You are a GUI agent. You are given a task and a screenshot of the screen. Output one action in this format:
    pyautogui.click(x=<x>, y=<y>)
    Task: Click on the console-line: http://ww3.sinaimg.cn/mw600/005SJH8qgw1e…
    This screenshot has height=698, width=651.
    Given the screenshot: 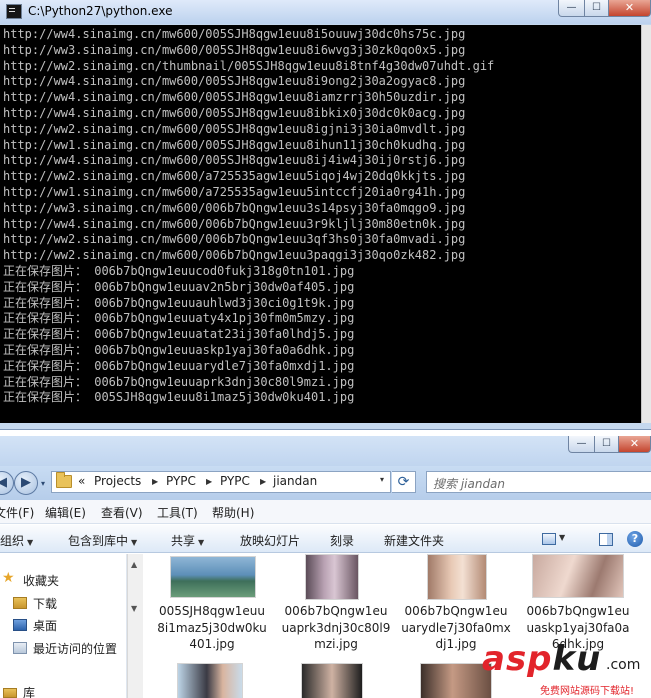 What is the action you would take?
    pyautogui.click(x=234, y=49)
    